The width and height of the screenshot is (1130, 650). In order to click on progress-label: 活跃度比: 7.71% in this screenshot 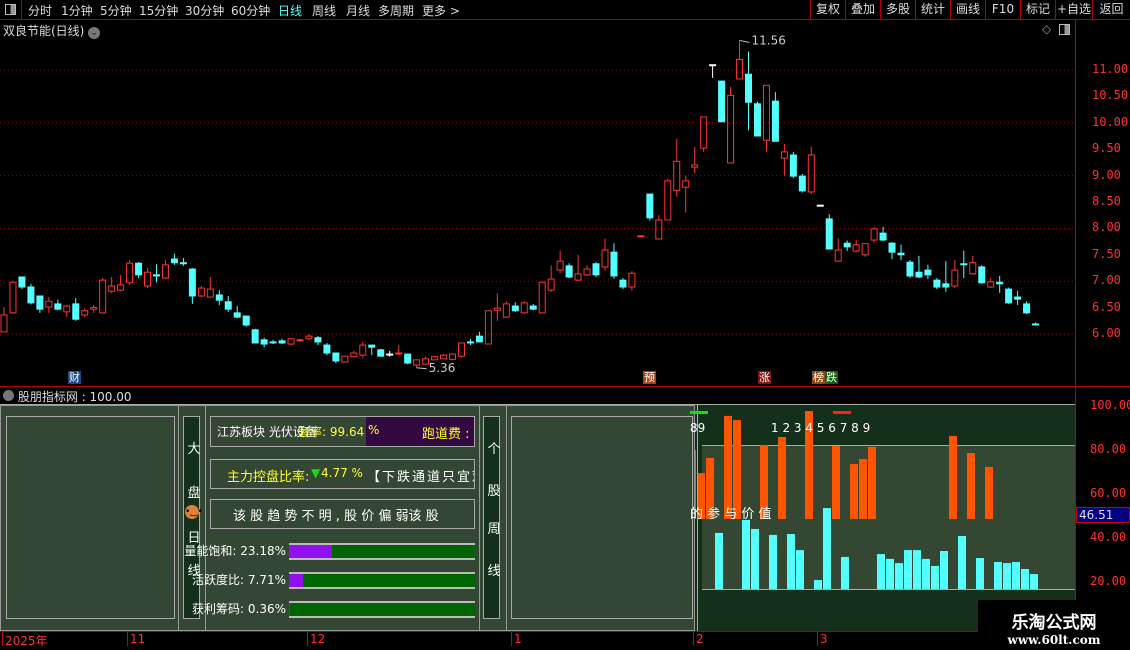, I will do `click(239, 580)`.